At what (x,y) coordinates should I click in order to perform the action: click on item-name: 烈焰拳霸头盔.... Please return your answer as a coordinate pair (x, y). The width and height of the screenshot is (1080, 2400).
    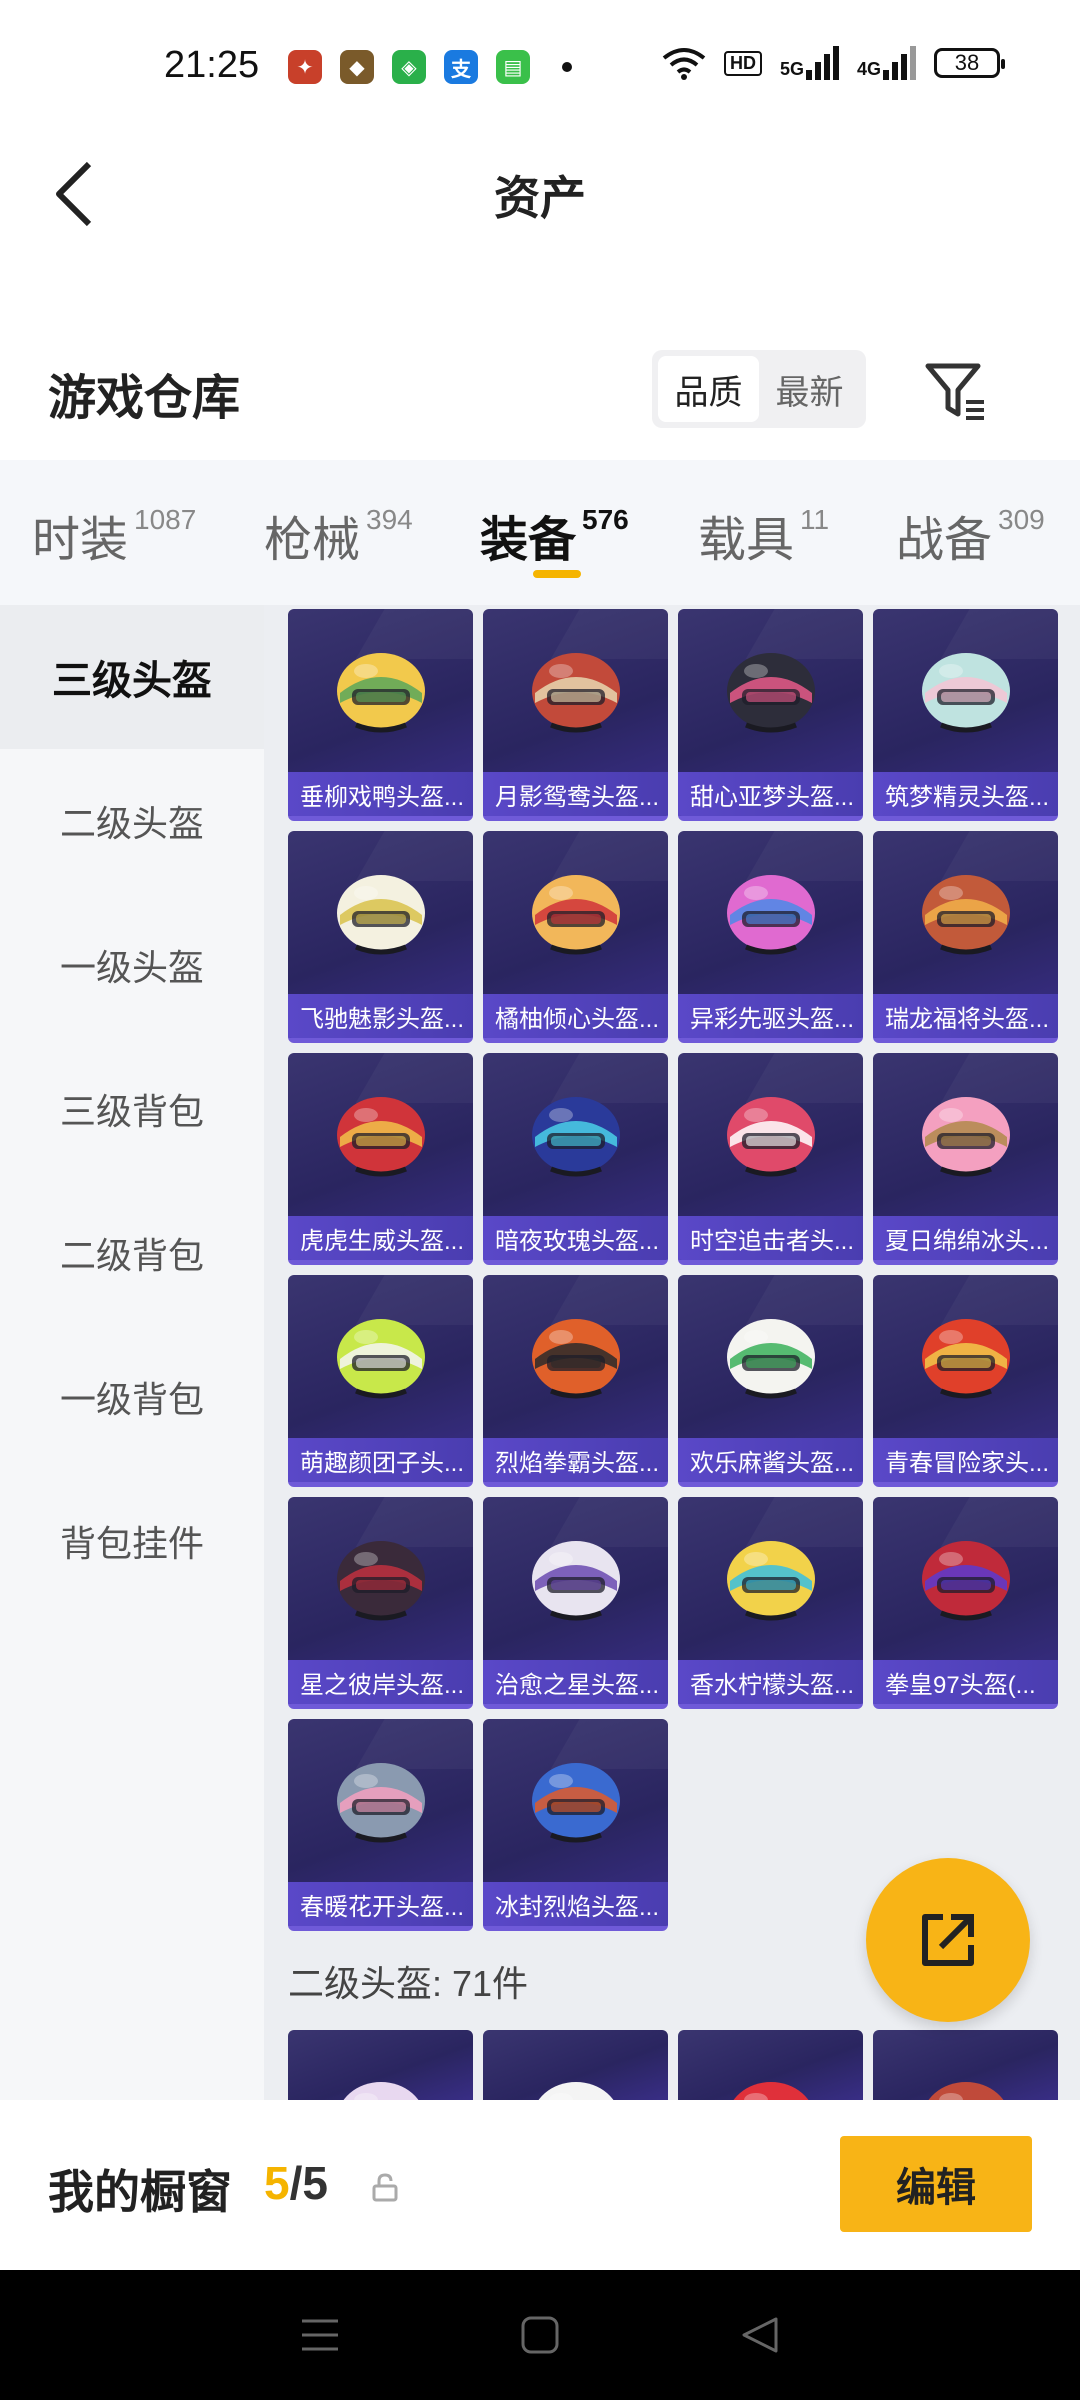
    Looking at the image, I should click on (575, 1460).